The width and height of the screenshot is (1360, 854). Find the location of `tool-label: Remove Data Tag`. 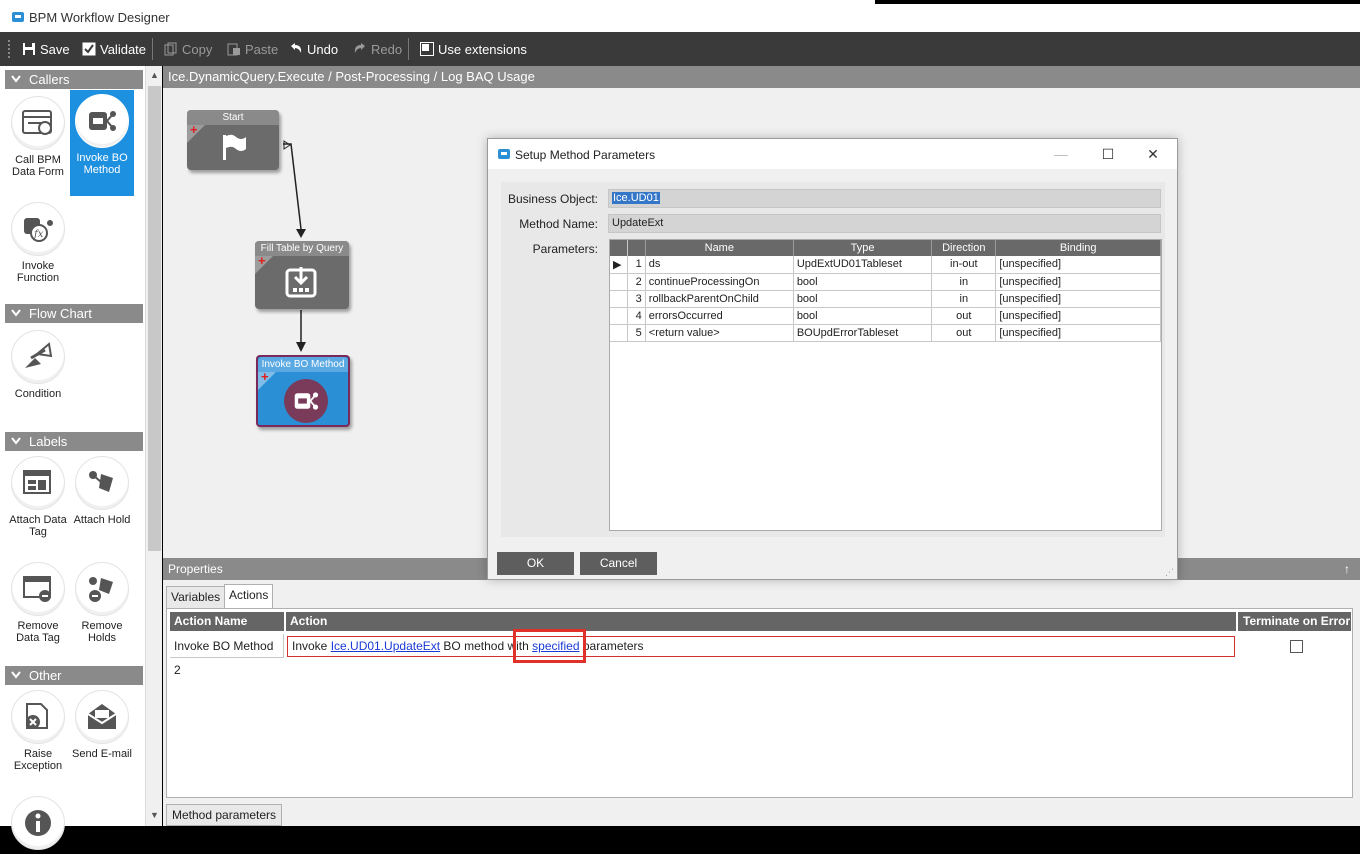

tool-label: Remove Data Tag is located at coordinates (38, 632).